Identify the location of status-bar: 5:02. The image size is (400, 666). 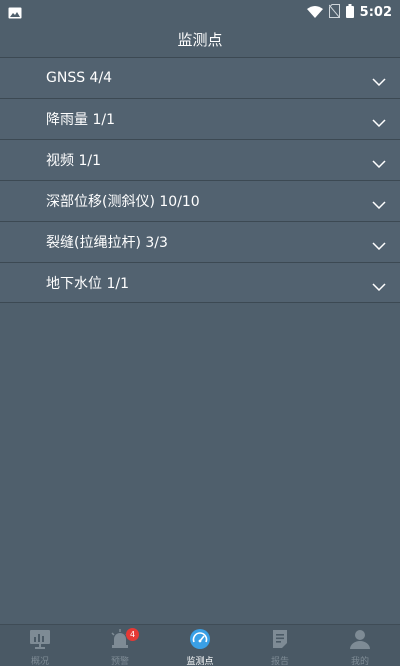
(200, 11).